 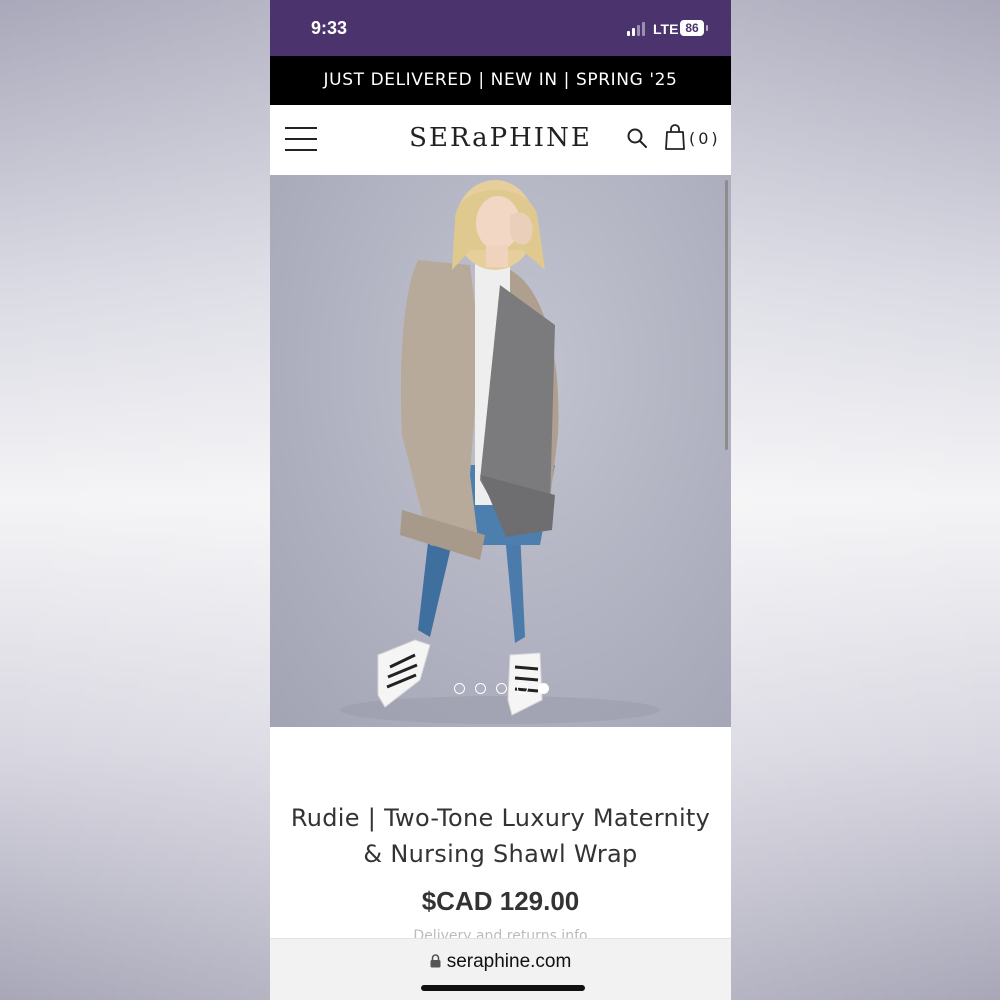 I want to click on product-title-line2: & Nursing Shawl Wrap, so click(x=500, y=854).